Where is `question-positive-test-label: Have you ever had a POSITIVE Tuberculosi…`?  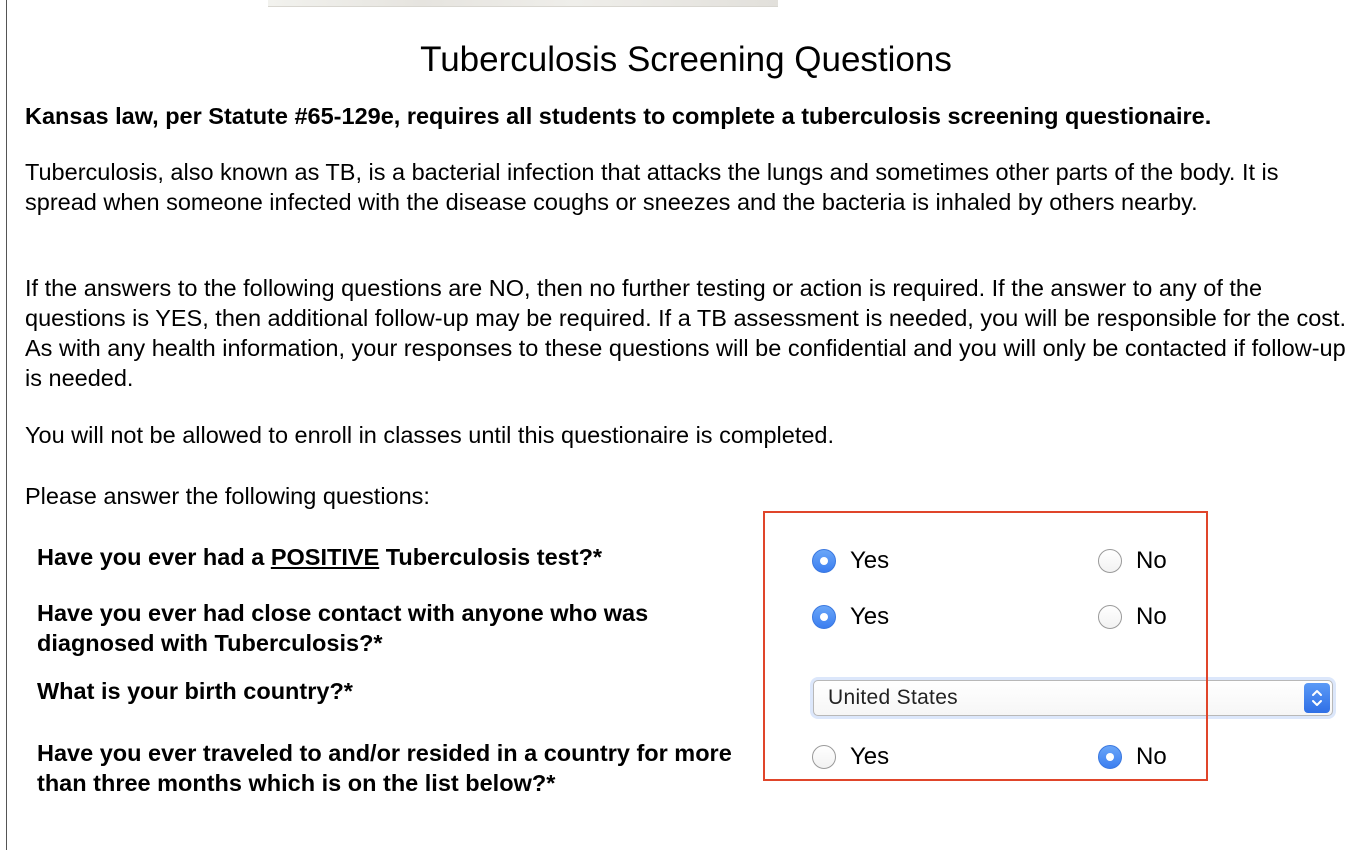
question-positive-test-label: Have you ever had a POSITIVE Tuberculosi… is located at coordinates (397, 557).